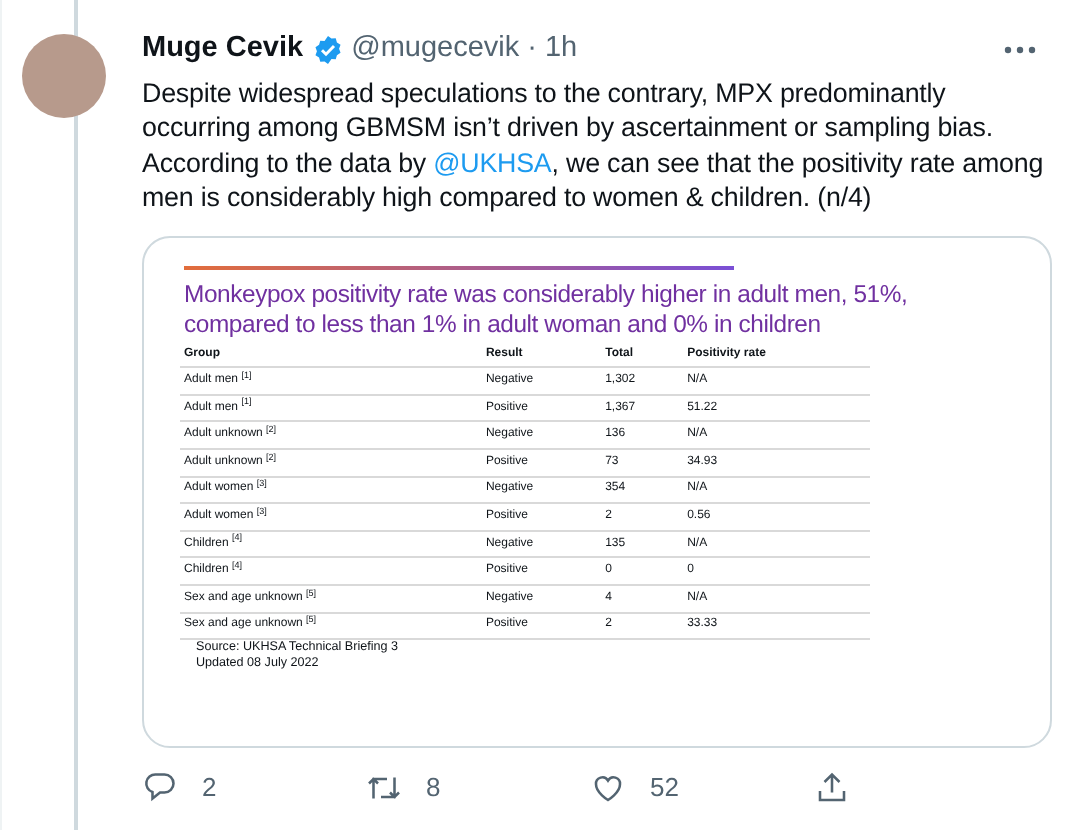  What do you see at coordinates (160, 787) in the screenshot?
I see `reply-icon` at bounding box center [160, 787].